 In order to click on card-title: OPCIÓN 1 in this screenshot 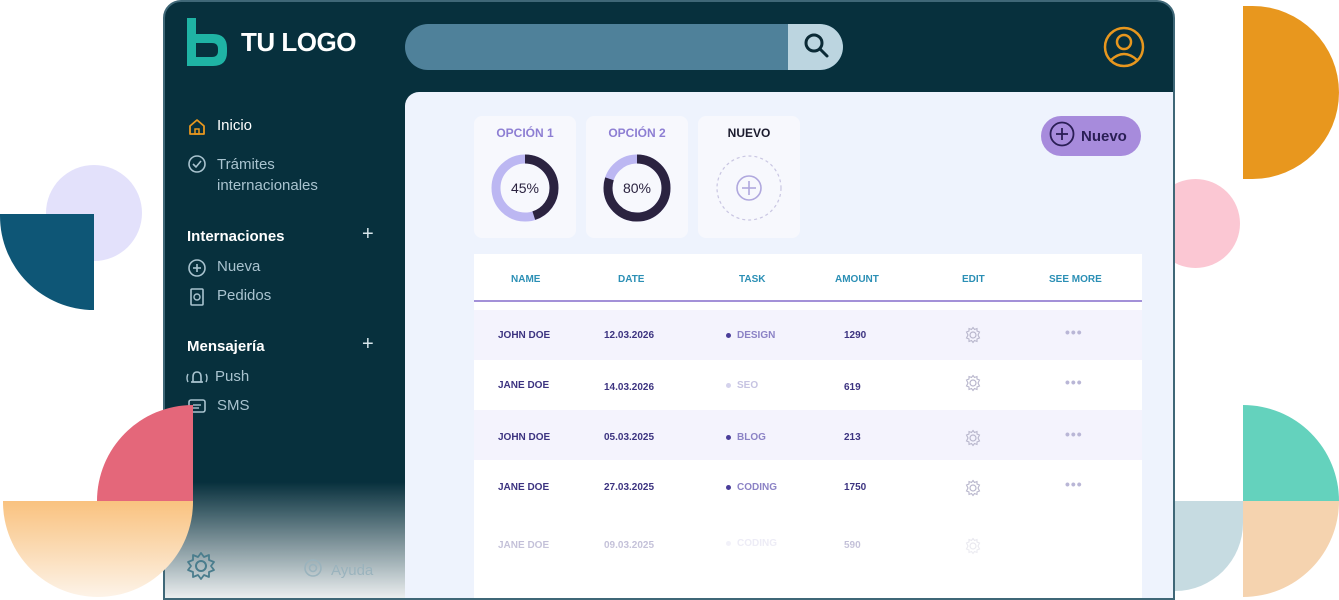, I will do `click(525, 133)`.